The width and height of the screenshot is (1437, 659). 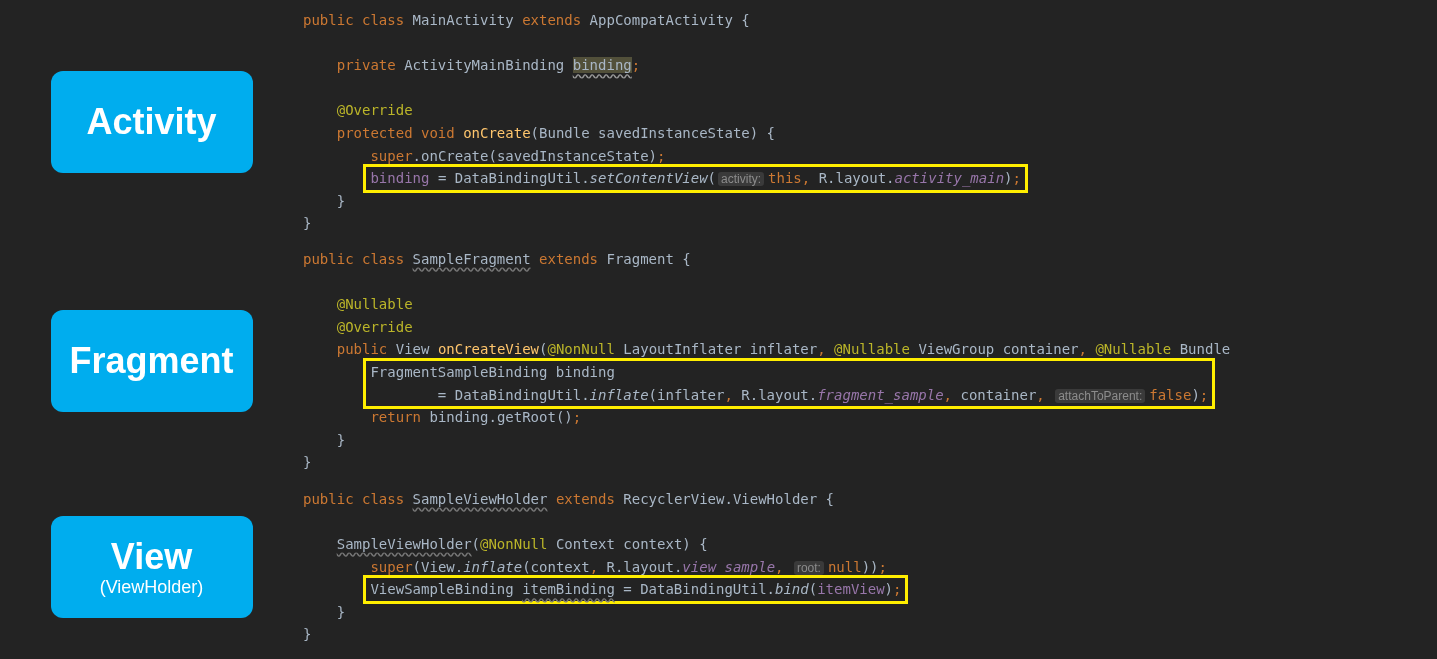 What do you see at coordinates (783, 350) in the screenshot?
I see `code-line: public View onCreateView(@NonNull LayoutInflater inflater, @Nullable ViewGroup container, @Nullable Bundle` at bounding box center [783, 350].